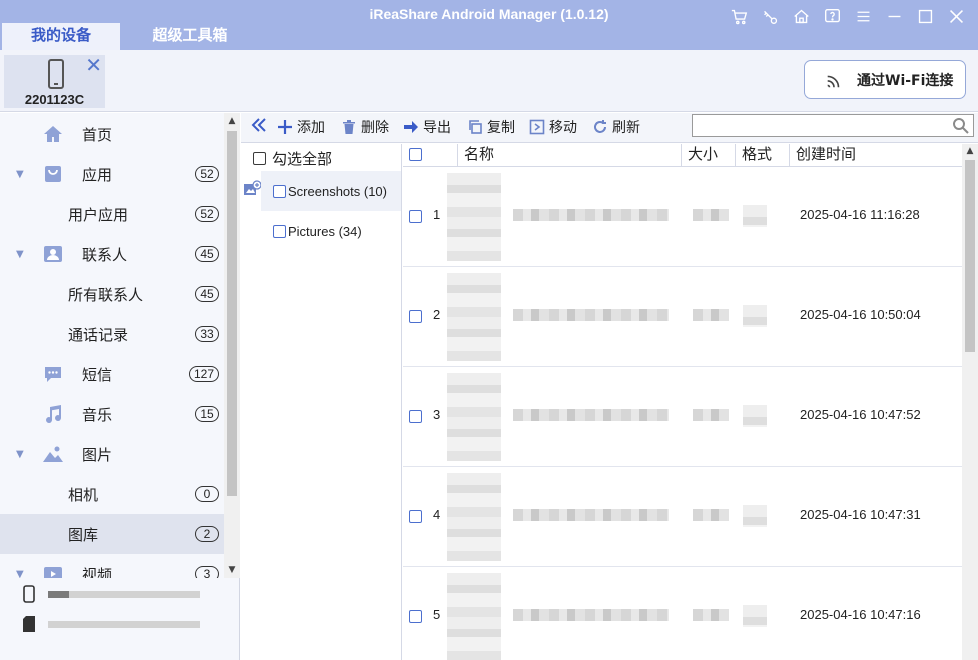 Image resolution: width=978 pixels, height=660 pixels. Describe the element at coordinates (970, 402) in the screenshot. I see `table-scrollbar: ▲` at that location.